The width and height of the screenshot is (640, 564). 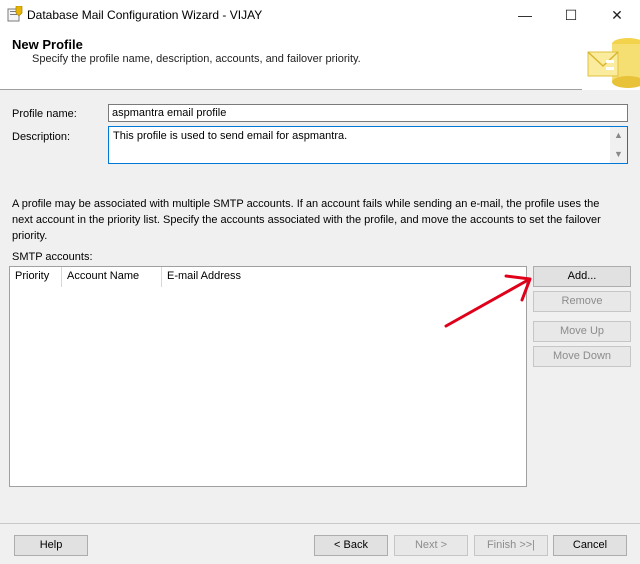 I want to click on cancel-button: Cancel, so click(x=590, y=545).